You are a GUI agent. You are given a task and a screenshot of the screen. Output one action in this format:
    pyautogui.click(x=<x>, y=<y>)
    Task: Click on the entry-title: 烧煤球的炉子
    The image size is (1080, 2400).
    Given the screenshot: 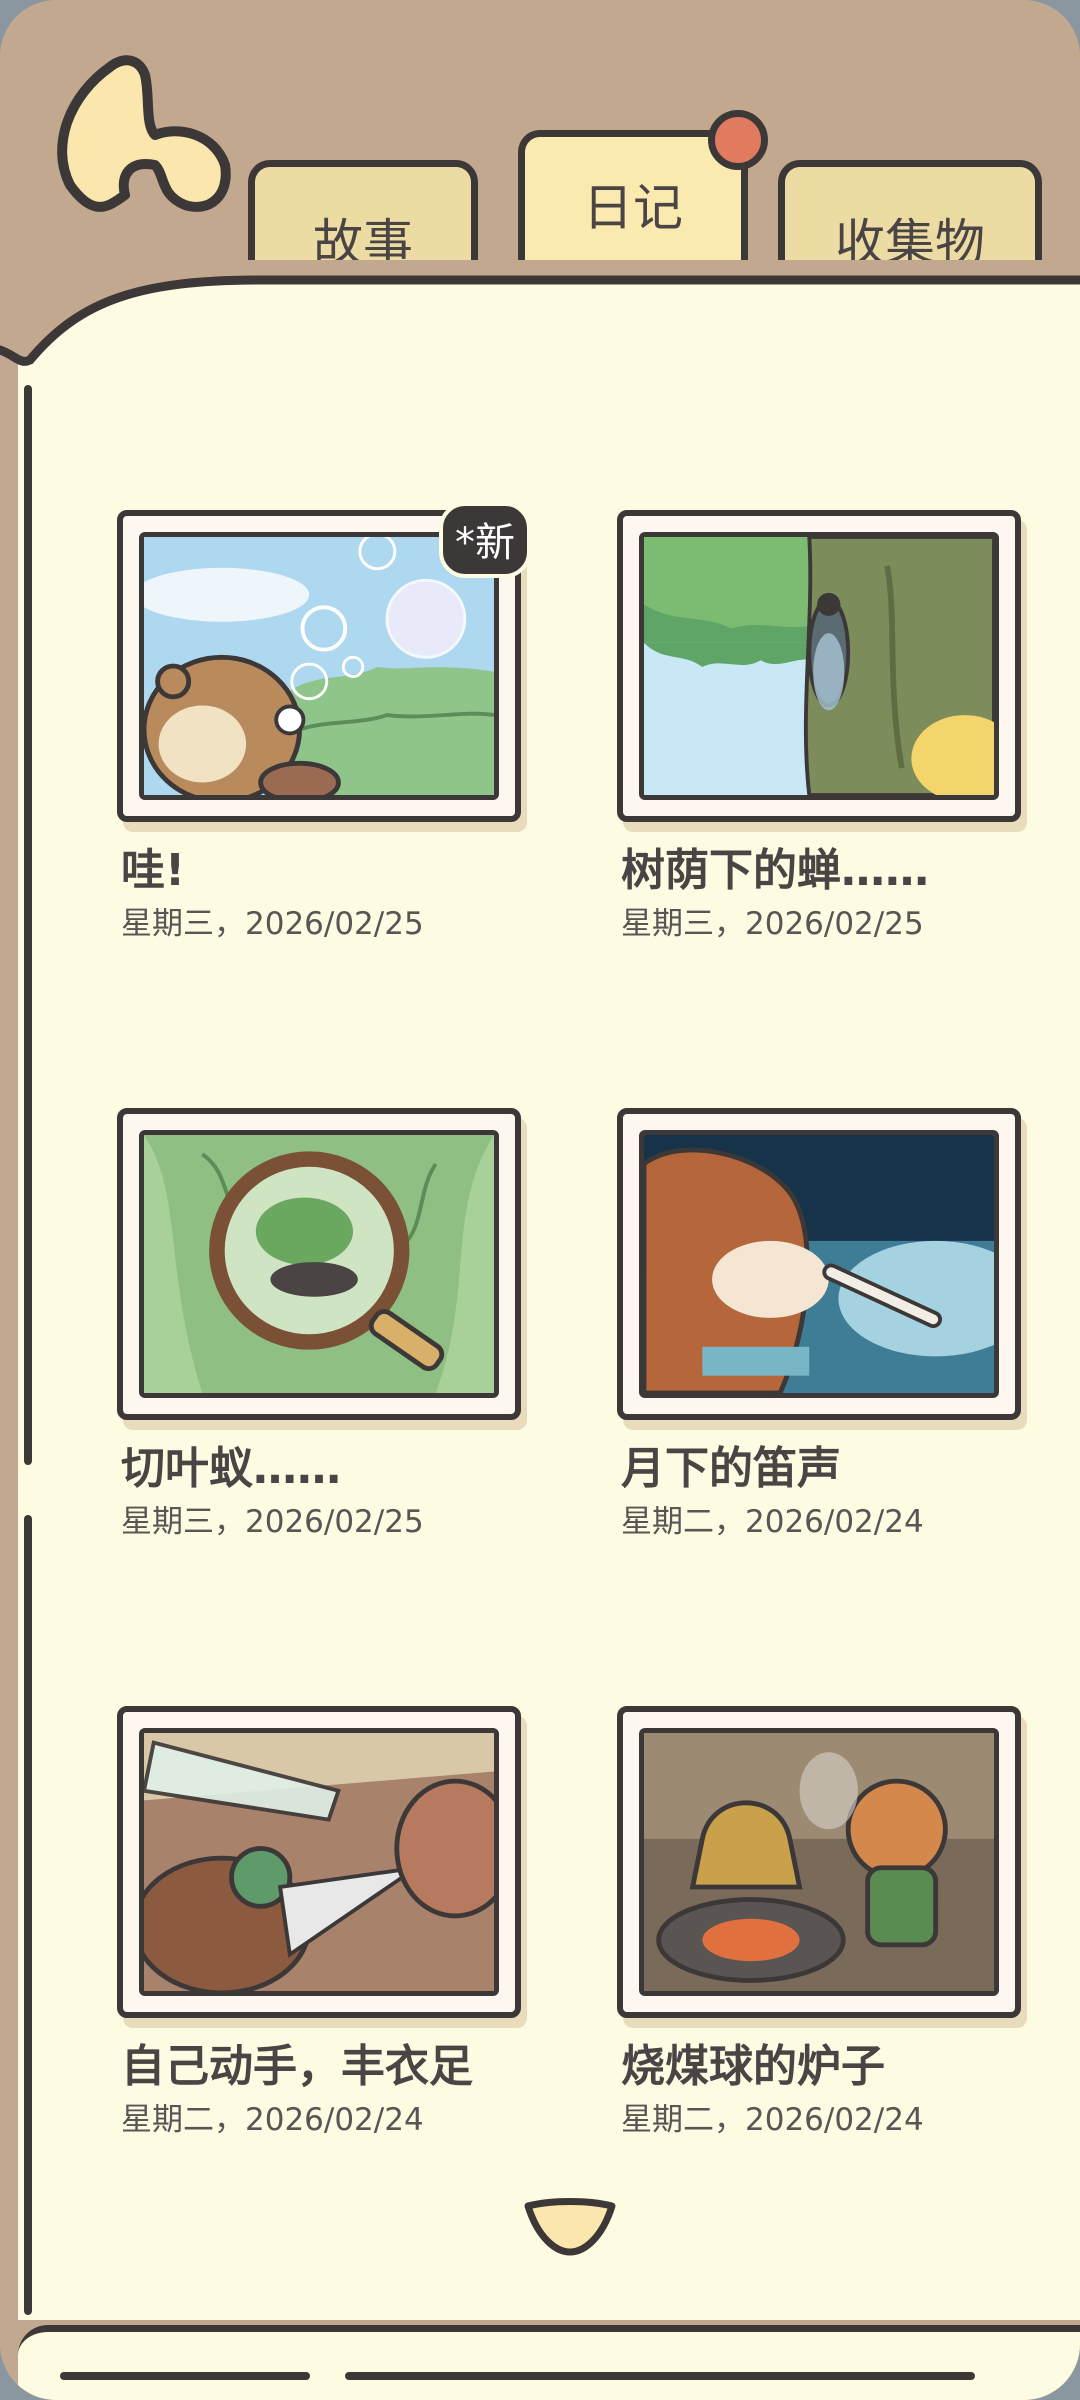 What is the action you would take?
    pyautogui.click(x=753, y=2066)
    